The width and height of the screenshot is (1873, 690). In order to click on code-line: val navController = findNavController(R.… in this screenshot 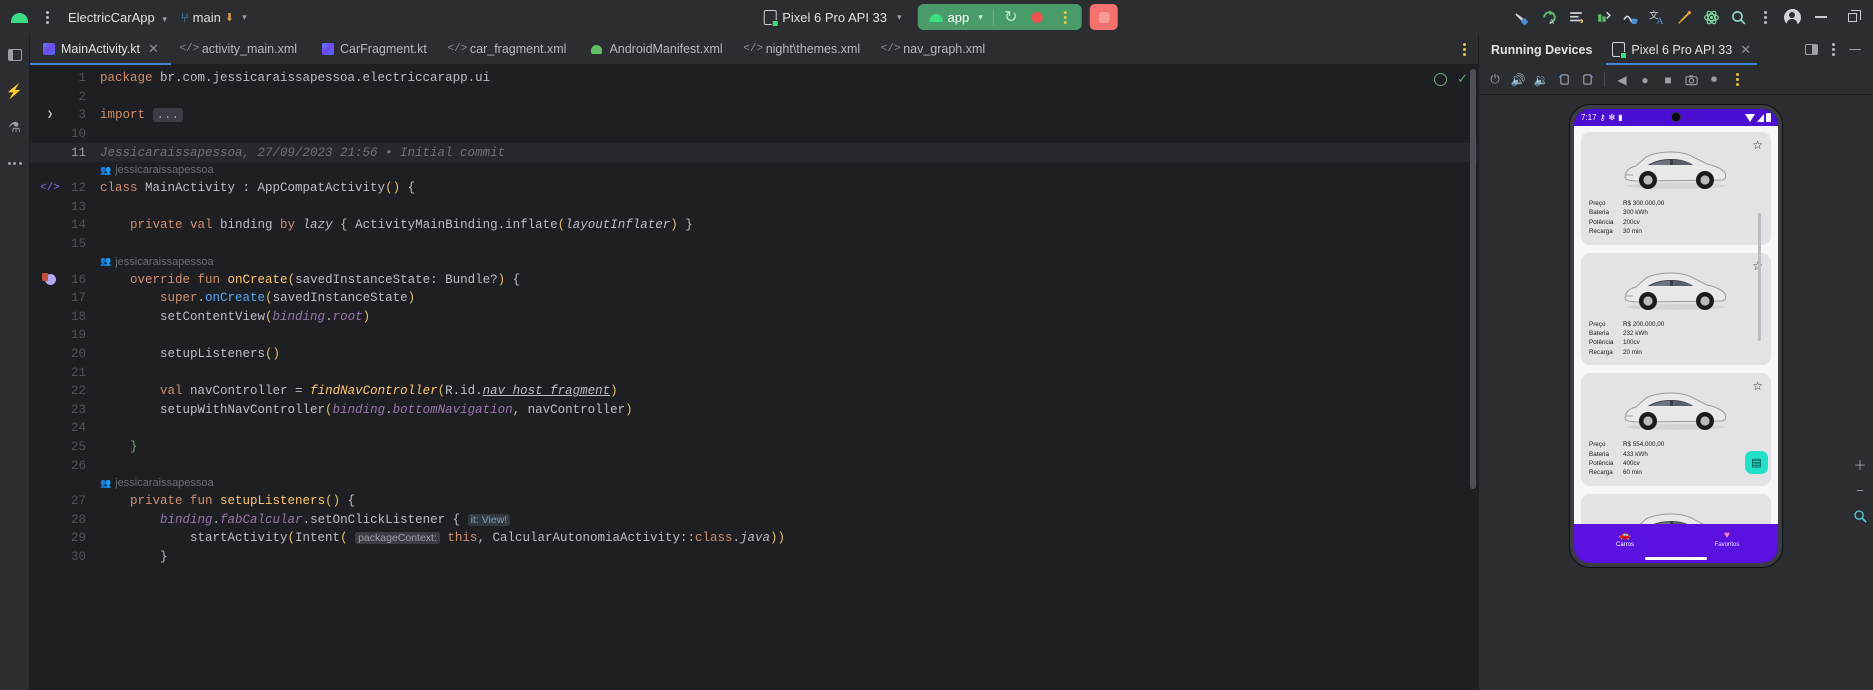, I will do `click(389, 391)`.